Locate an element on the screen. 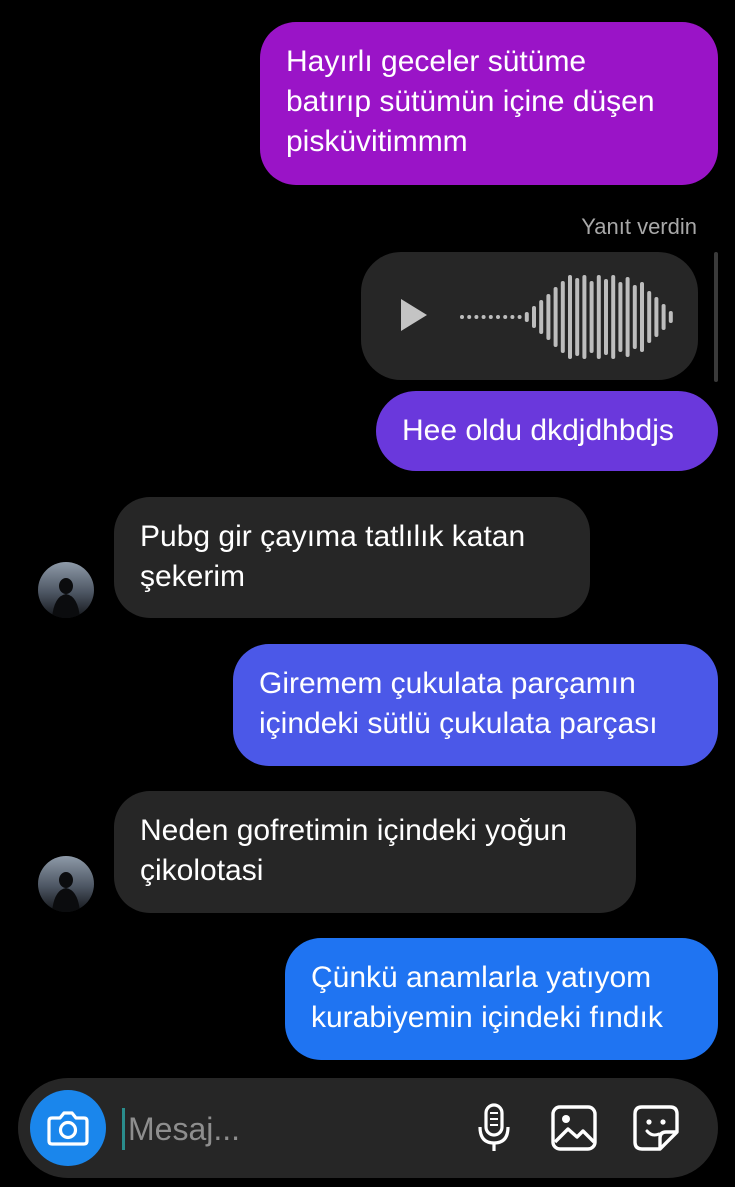 The image size is (735, 1187). sticker-icon is located at coordinates (656, 1128).